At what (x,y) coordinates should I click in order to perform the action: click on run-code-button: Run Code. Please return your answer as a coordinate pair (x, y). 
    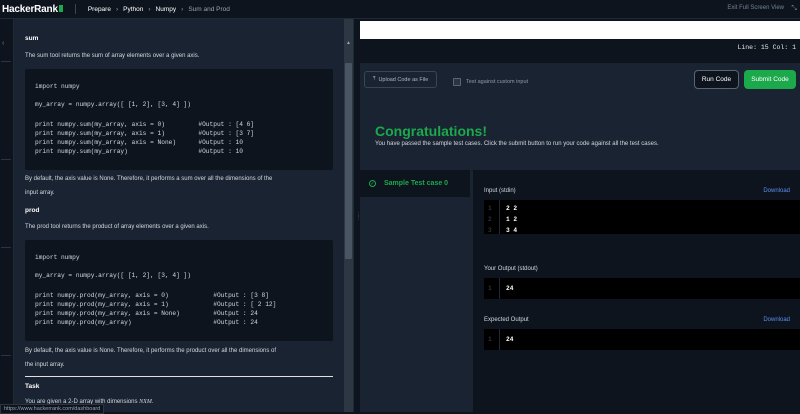
    Looking at the image, I should click on (716, 79).